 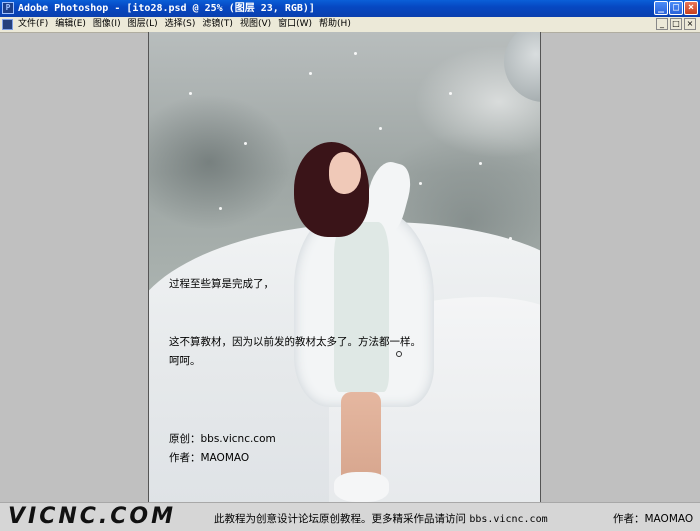 What do you see at coordinates (295, 24) in the screenshot?
I see `menu-window: 窗口(W)` at bounding box center [295, 24].